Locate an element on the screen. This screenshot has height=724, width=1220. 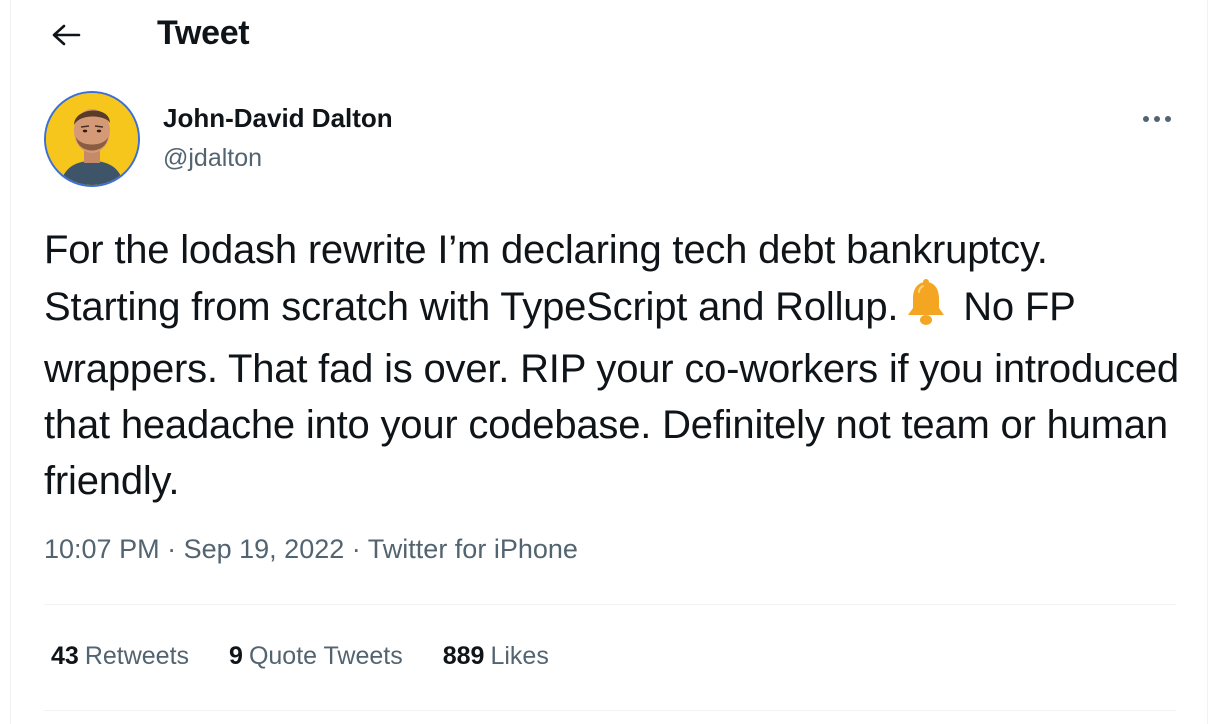
arrow-left-icon is located at coordinates (66, 35).